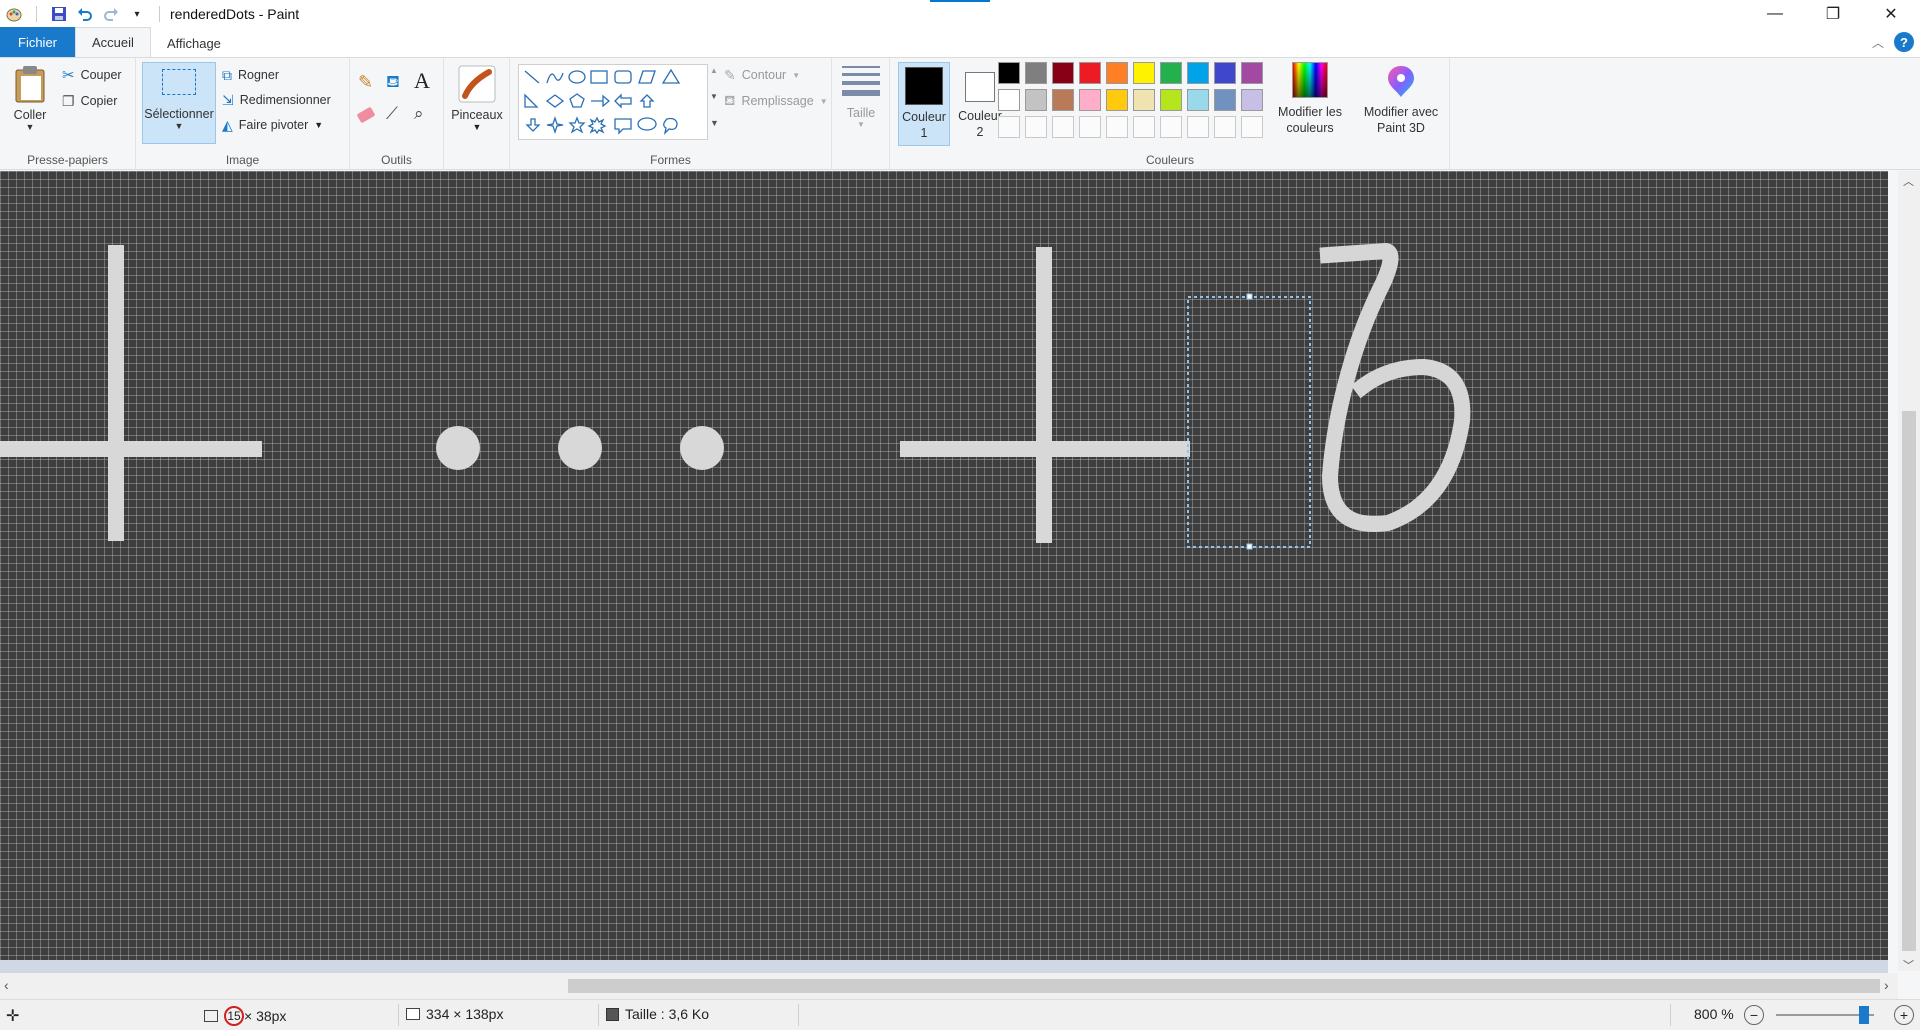 This screenshot has height=1030, width=1920. Describe the element at coordinates (1878, 42) in the screenshot. I see `collapse-ribbon-chevron-icon: ︿` at that location.